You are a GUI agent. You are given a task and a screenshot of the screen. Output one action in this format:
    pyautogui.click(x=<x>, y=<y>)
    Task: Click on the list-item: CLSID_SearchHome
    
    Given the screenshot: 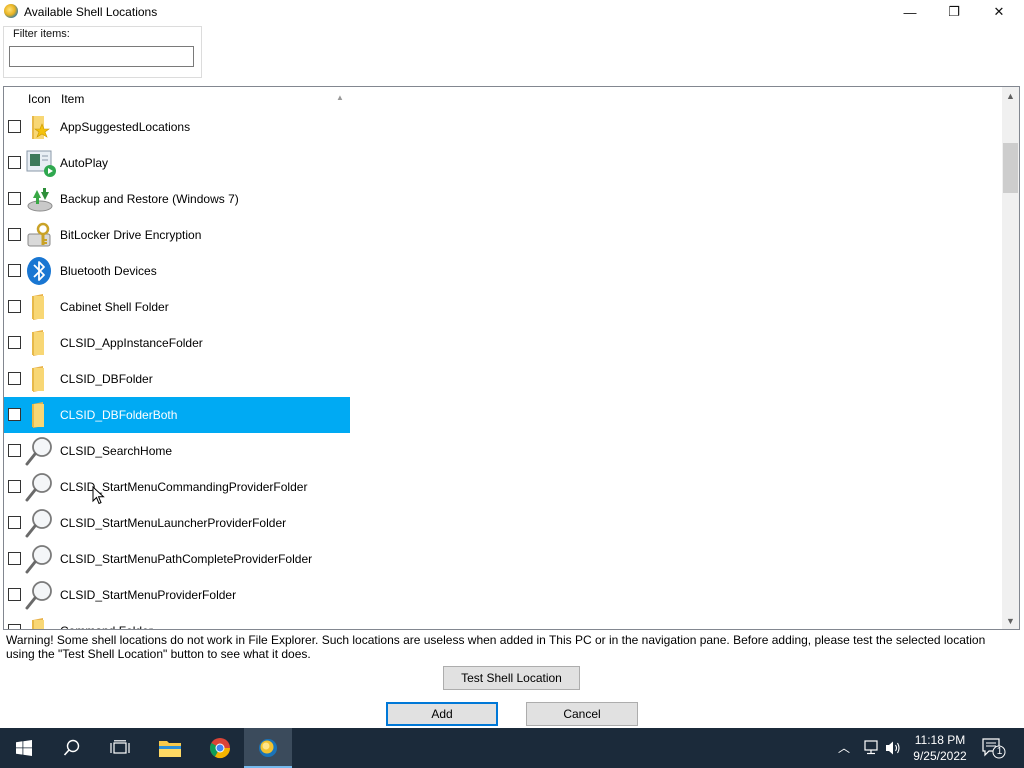 What is the action you would take?
    pyautogui.click(x=504, y=451)
    